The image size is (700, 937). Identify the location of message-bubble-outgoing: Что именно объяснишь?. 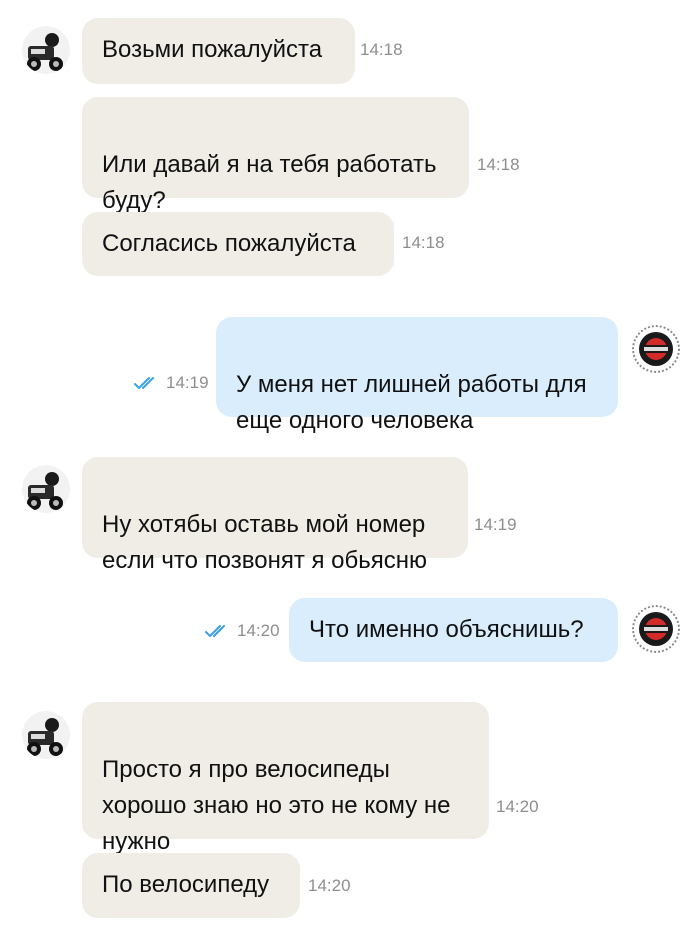
(453, 630).